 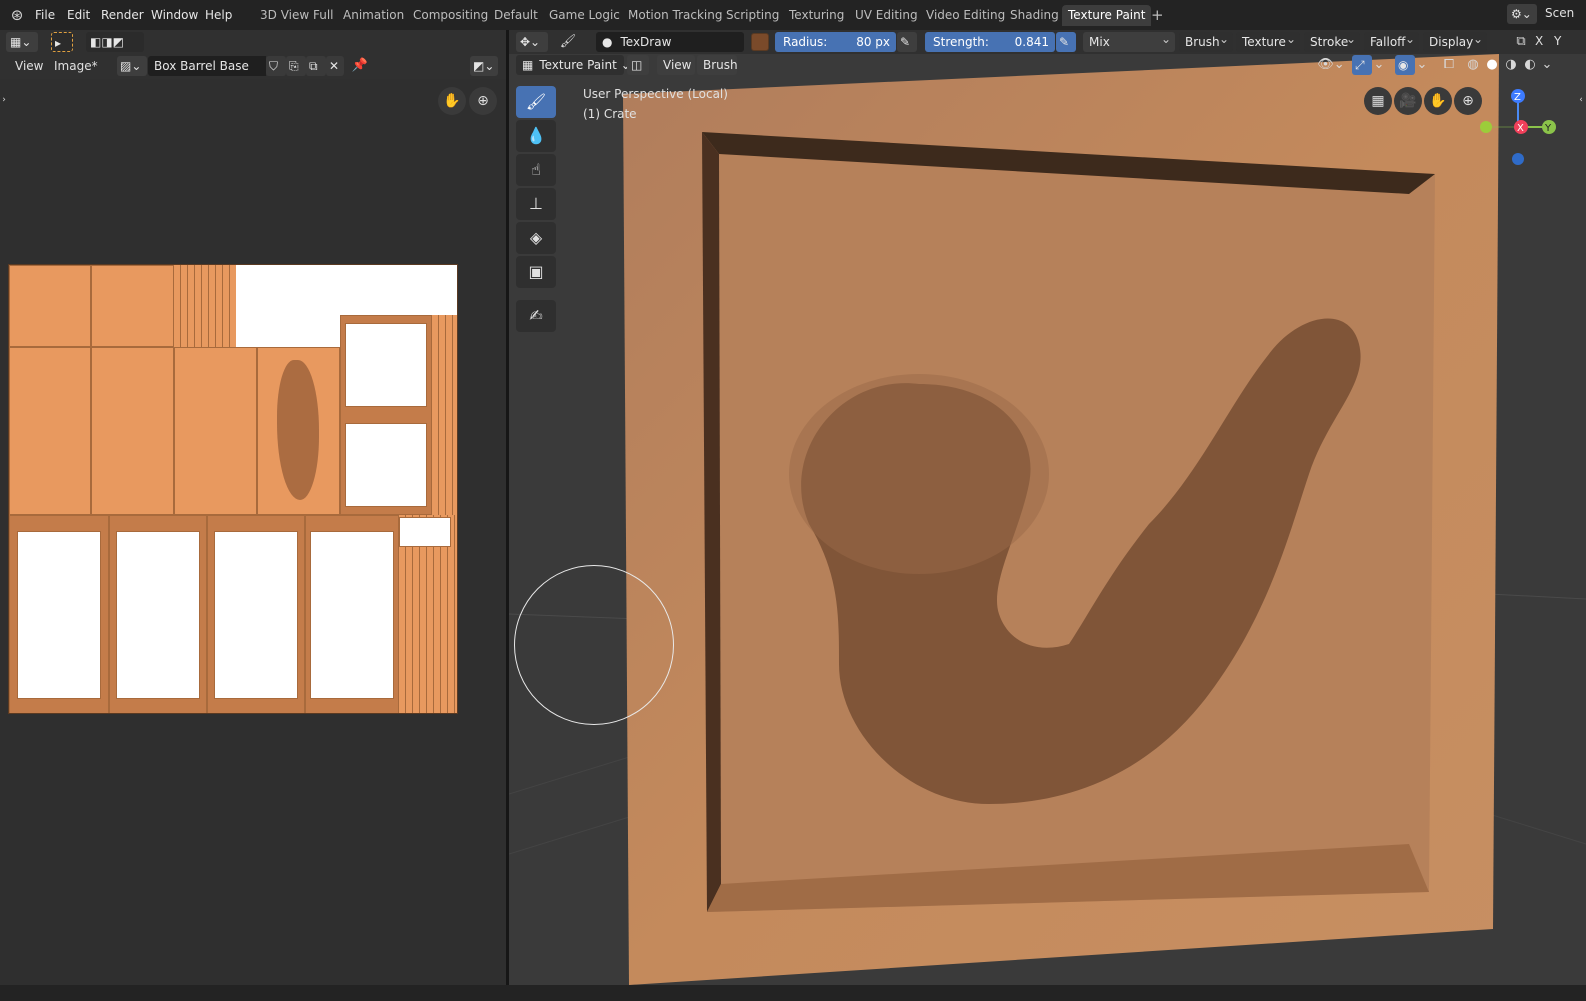 I want to click on paint-stroke-faded, so click(x=919, y=474).